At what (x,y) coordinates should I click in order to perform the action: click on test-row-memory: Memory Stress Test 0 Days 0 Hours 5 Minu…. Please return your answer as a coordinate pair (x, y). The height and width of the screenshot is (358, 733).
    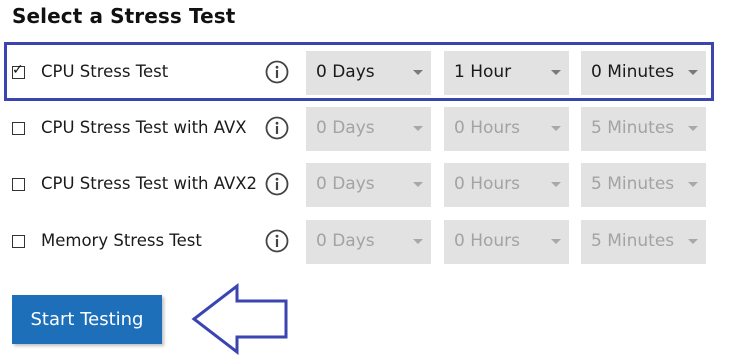
    Looking at the image, I should click on (360, 242).